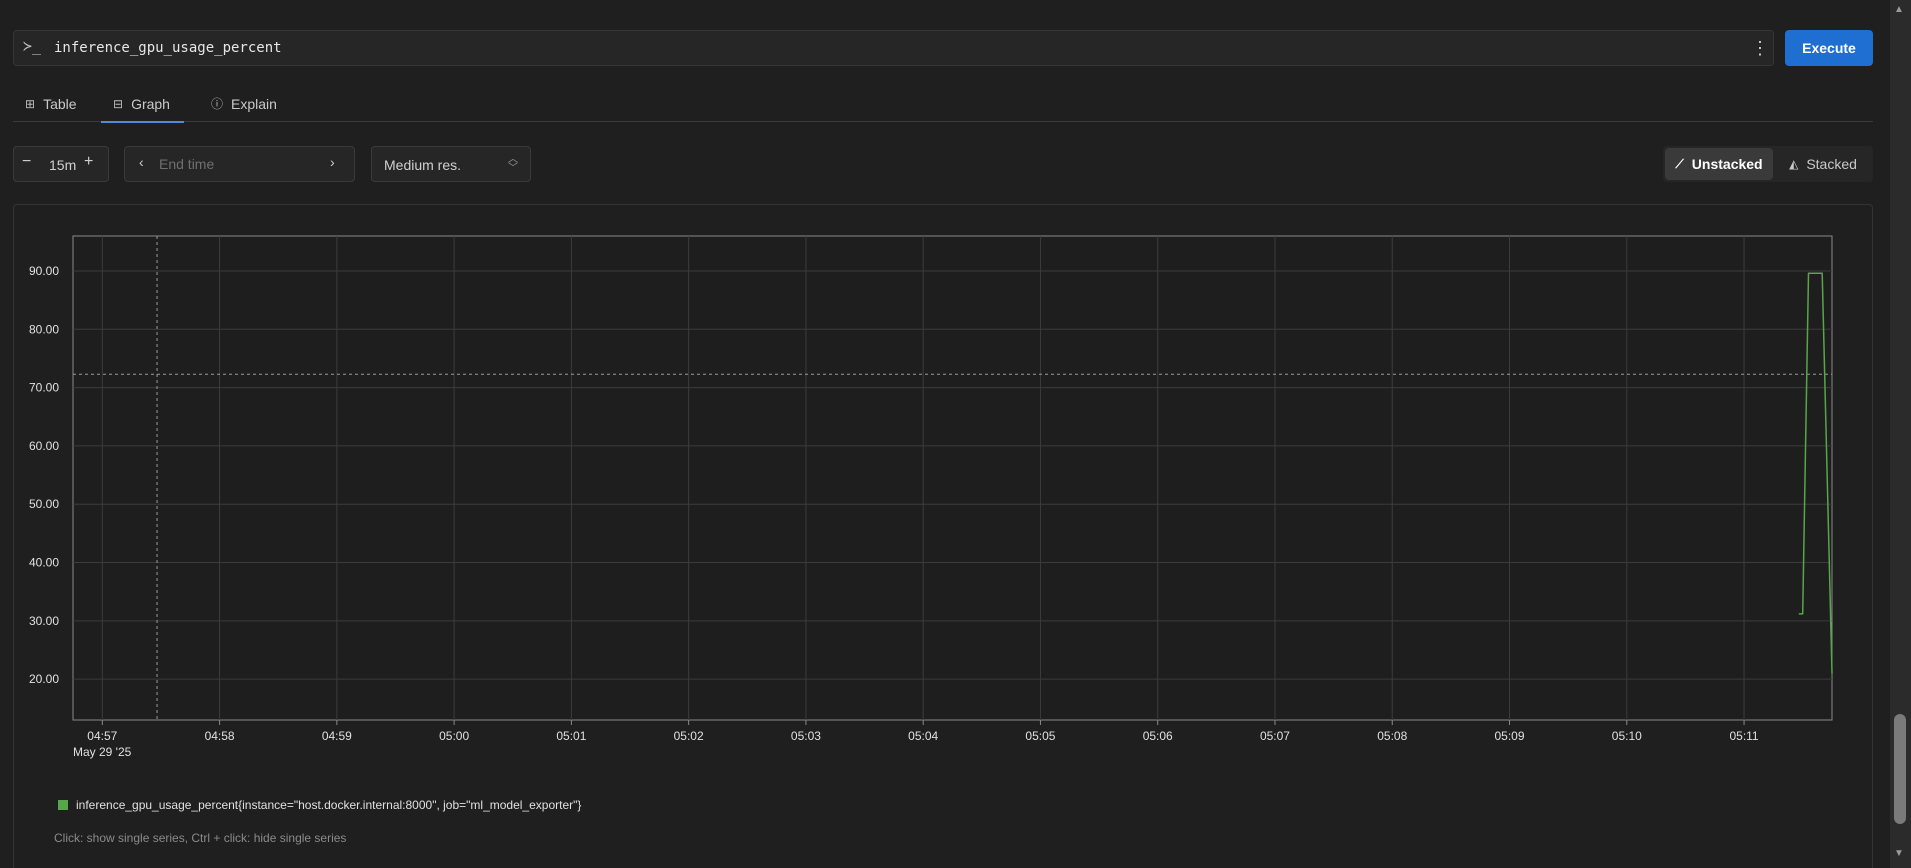  What do you see at coordinates (1627, 736) in the screenshot?
I see `x-tick-label: 05:10` at bounding box center [1627, 736].